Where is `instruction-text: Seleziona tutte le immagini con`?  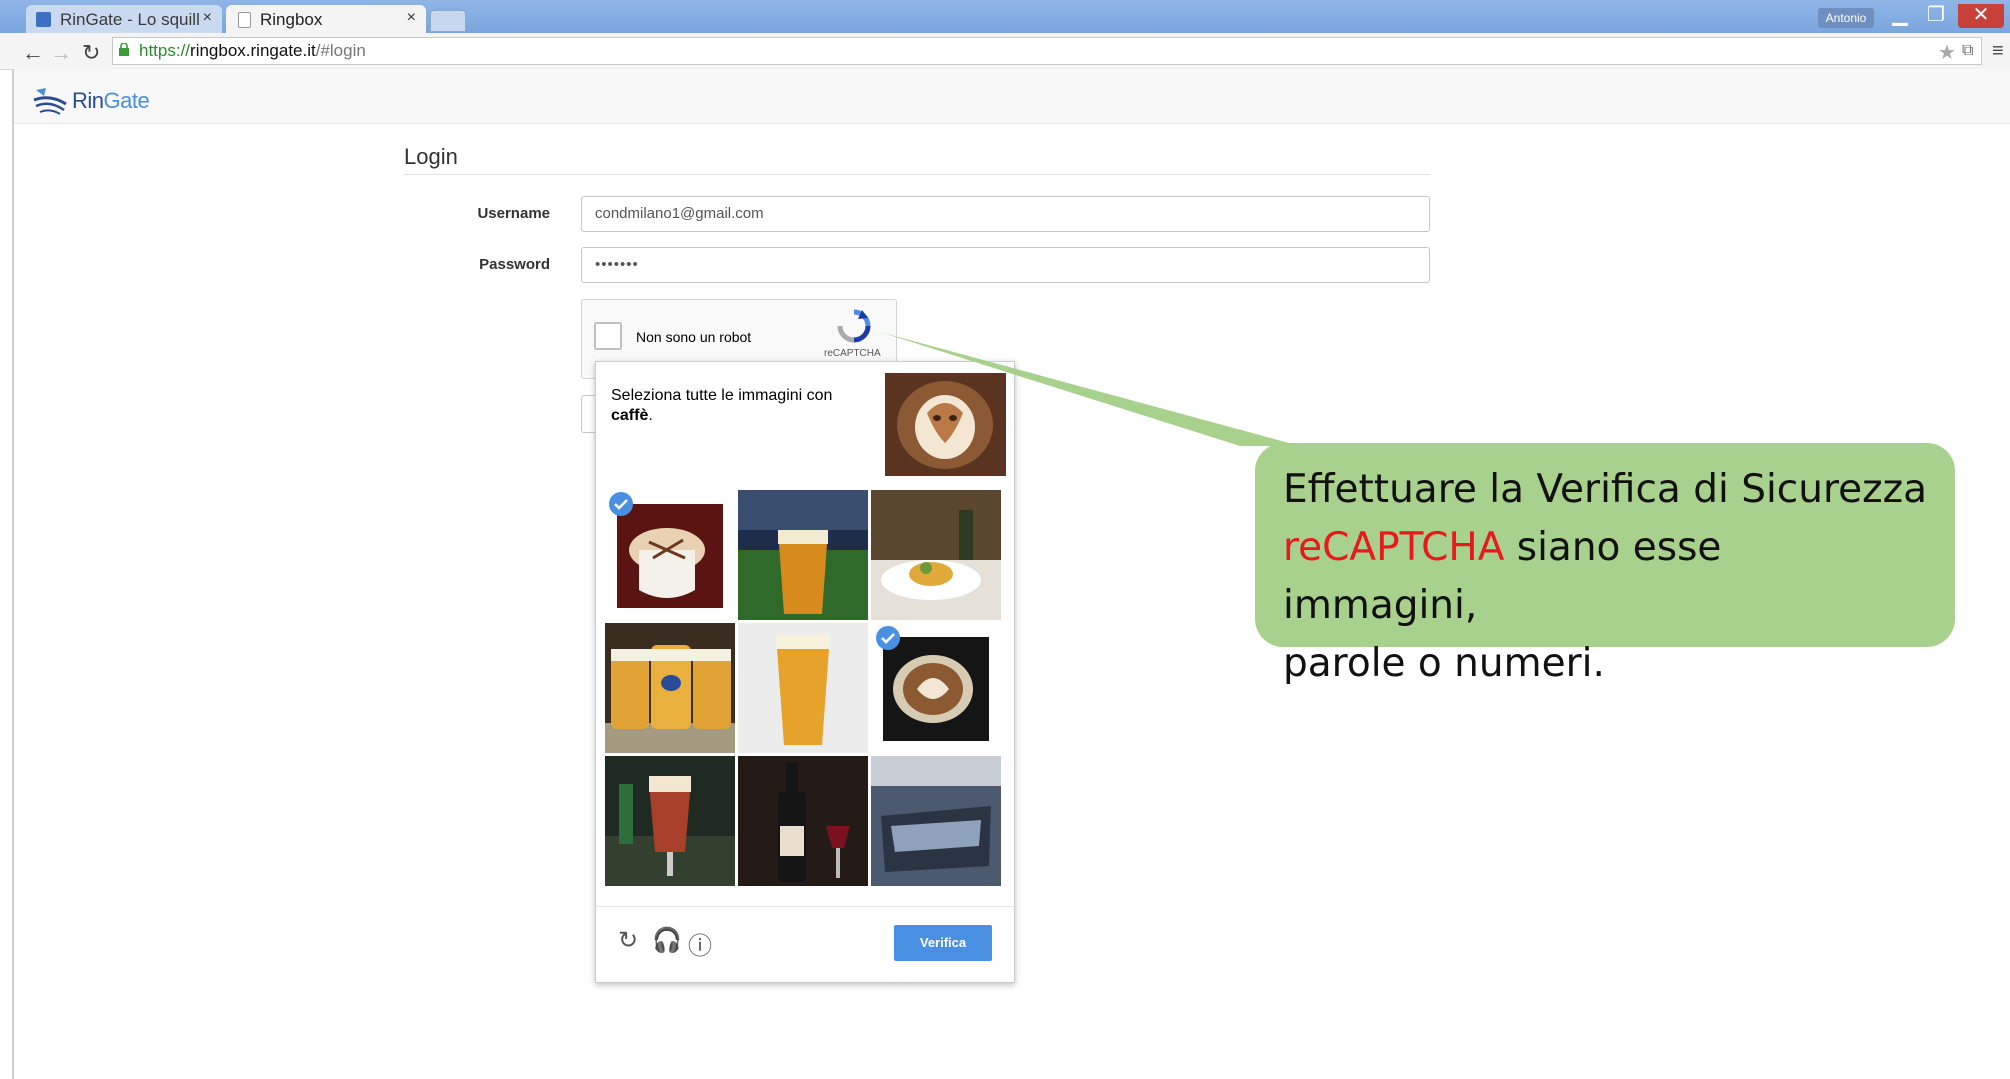 instruction-text: Seleziona tutte le immagini con is located at coordinates (722, 395).